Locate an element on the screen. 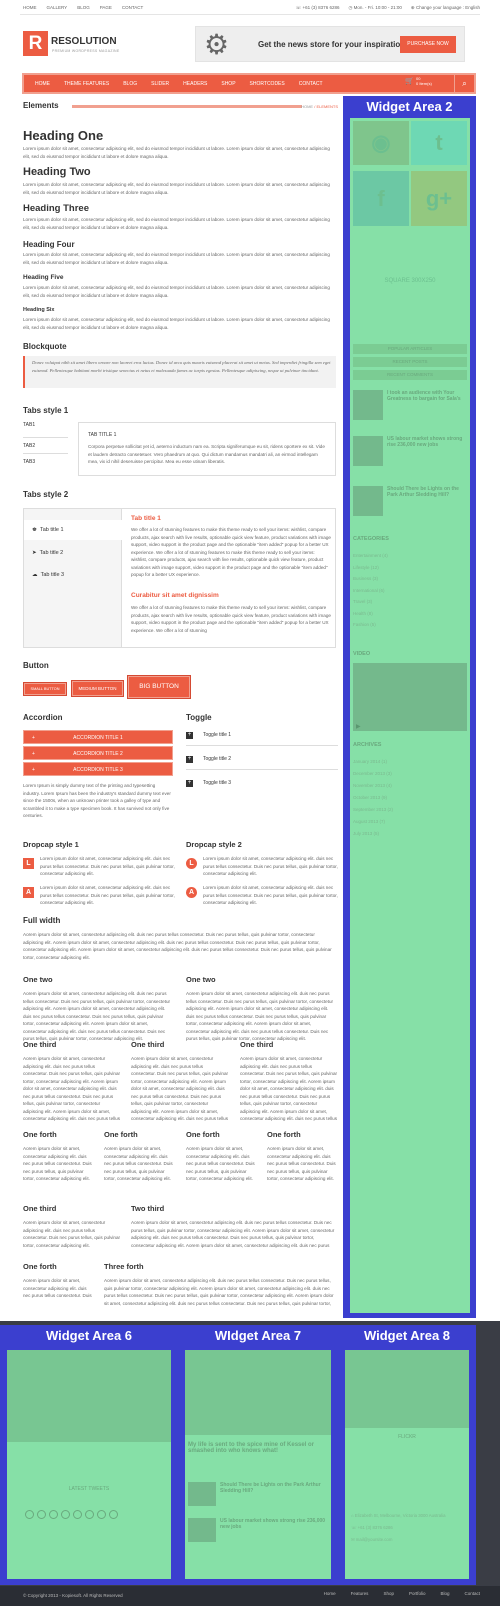  accordion-item-1: + ACCORDION TITLE 1 is located at coordinates (98, 737).